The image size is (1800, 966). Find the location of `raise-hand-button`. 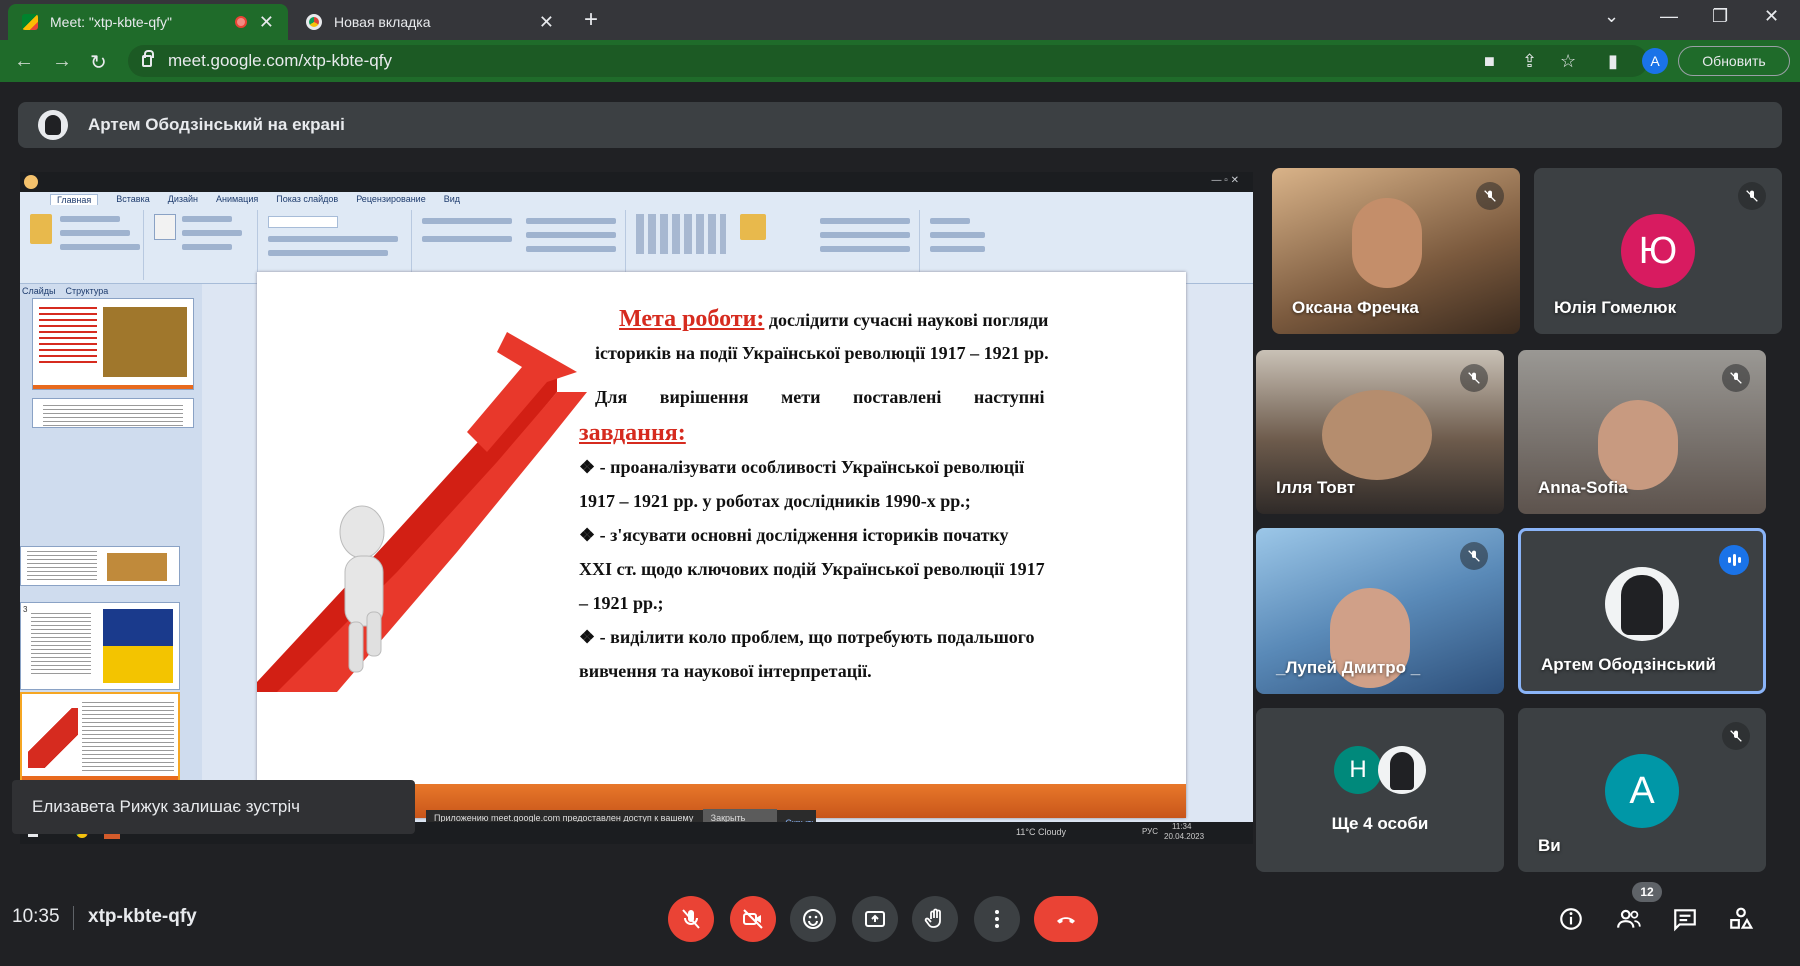

raise-hand-button is located at coordinates (935, 919).